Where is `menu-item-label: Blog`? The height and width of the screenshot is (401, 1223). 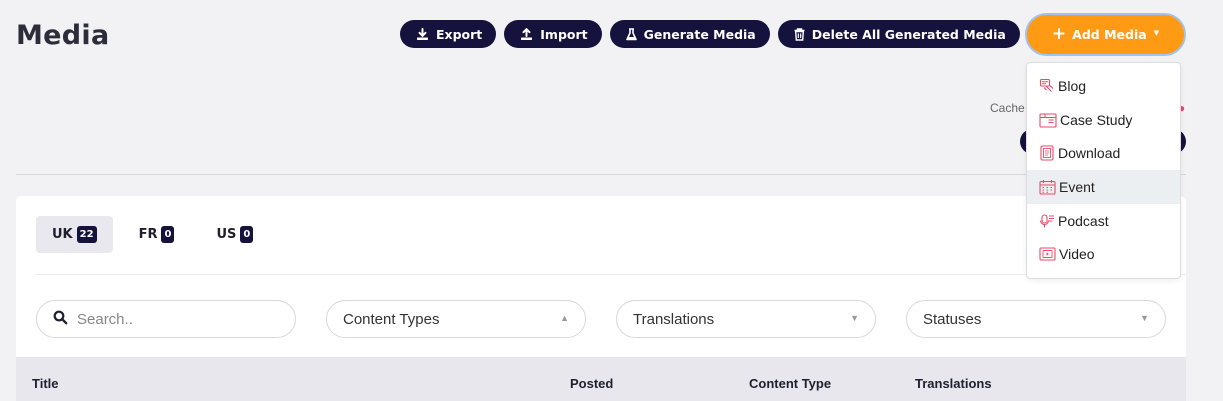 menu-item-label: Blog is located at coordinates (1072, 85).